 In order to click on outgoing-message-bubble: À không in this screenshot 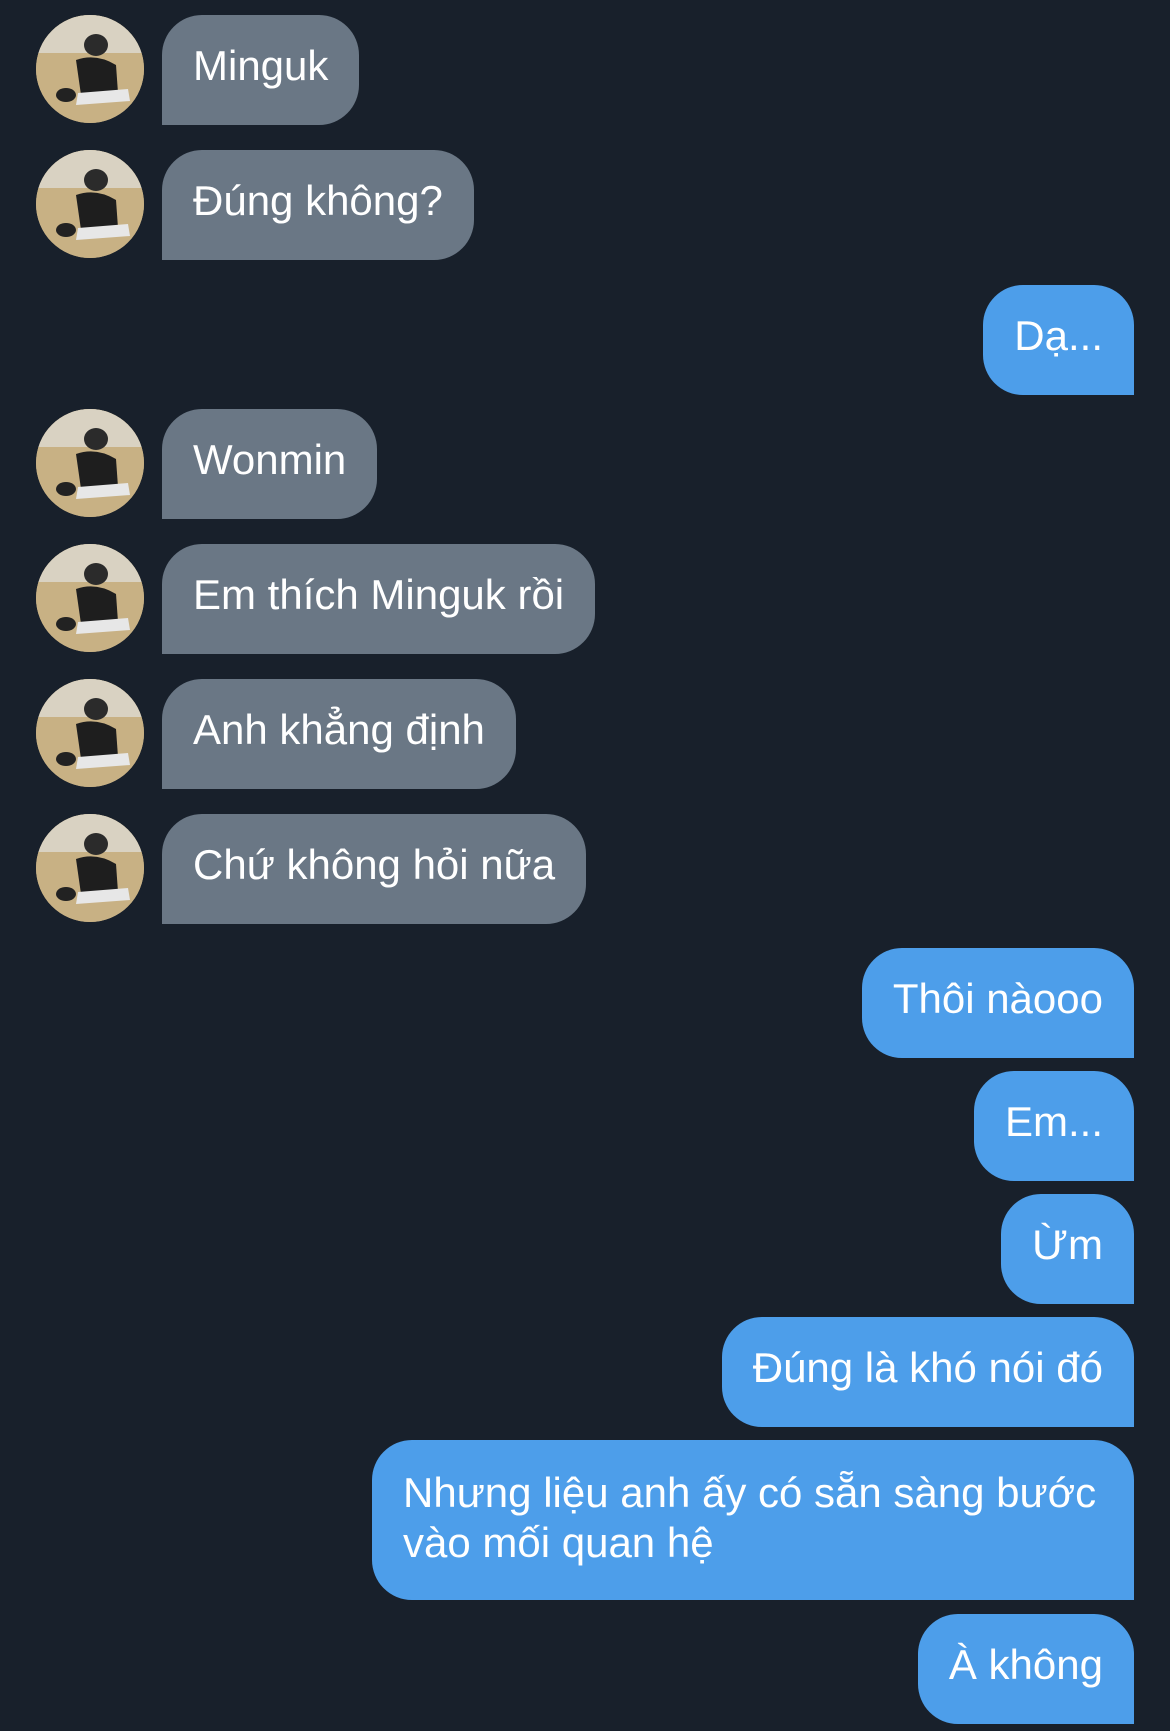, I will do `click(1025, 1669)`.